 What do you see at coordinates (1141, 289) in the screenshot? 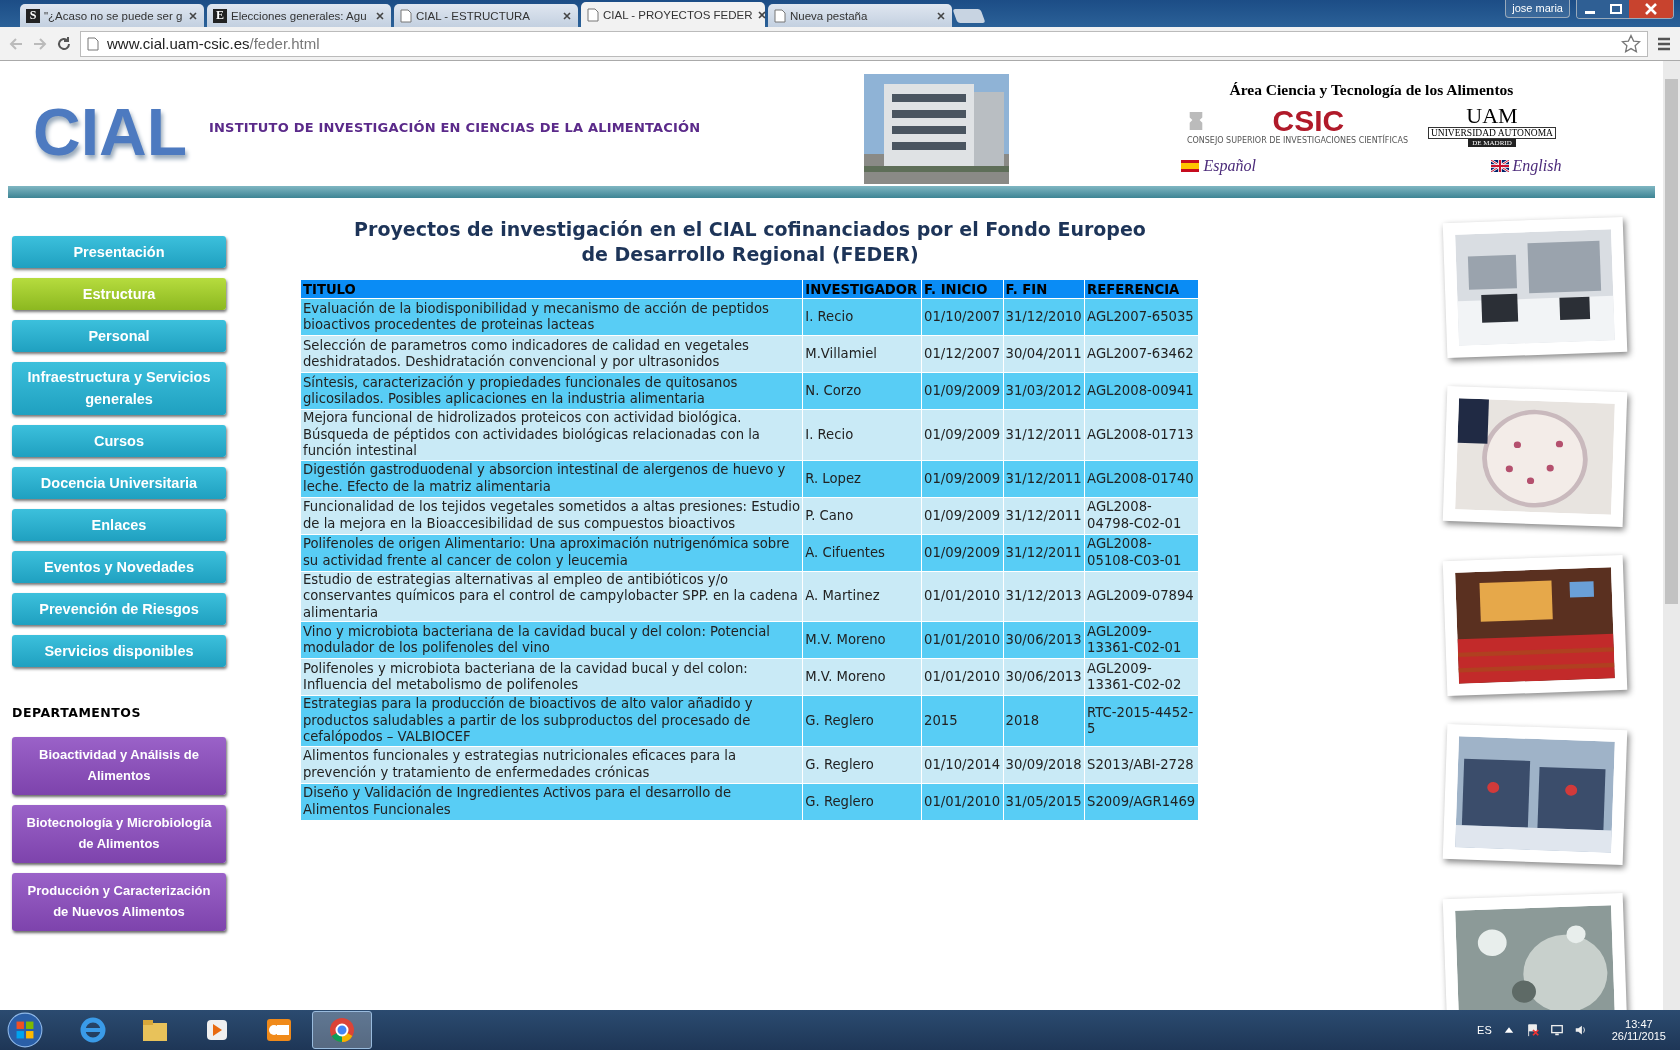
I see `column-header: REFERENCIA` at bounding box center [1141, 289].